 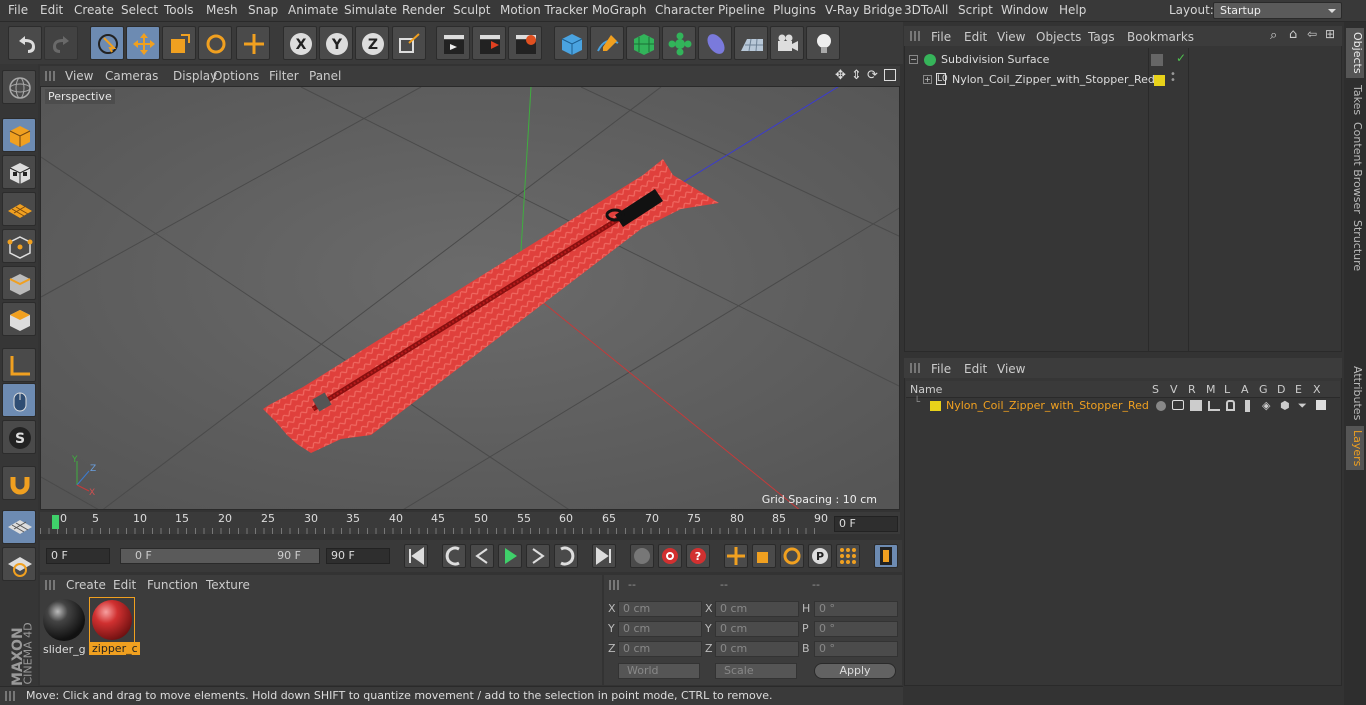 I want to click on material-menu-function: Function, so click(x=172, y=585).